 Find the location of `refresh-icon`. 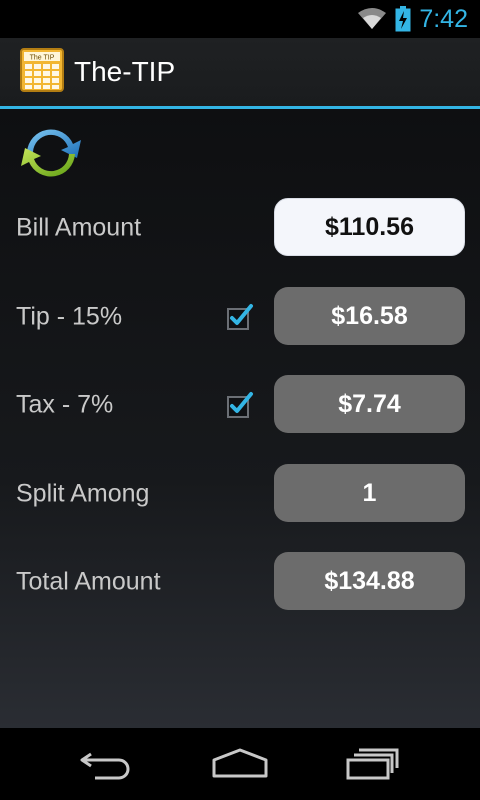

refresh-icon is located at coordinates (51, 153).